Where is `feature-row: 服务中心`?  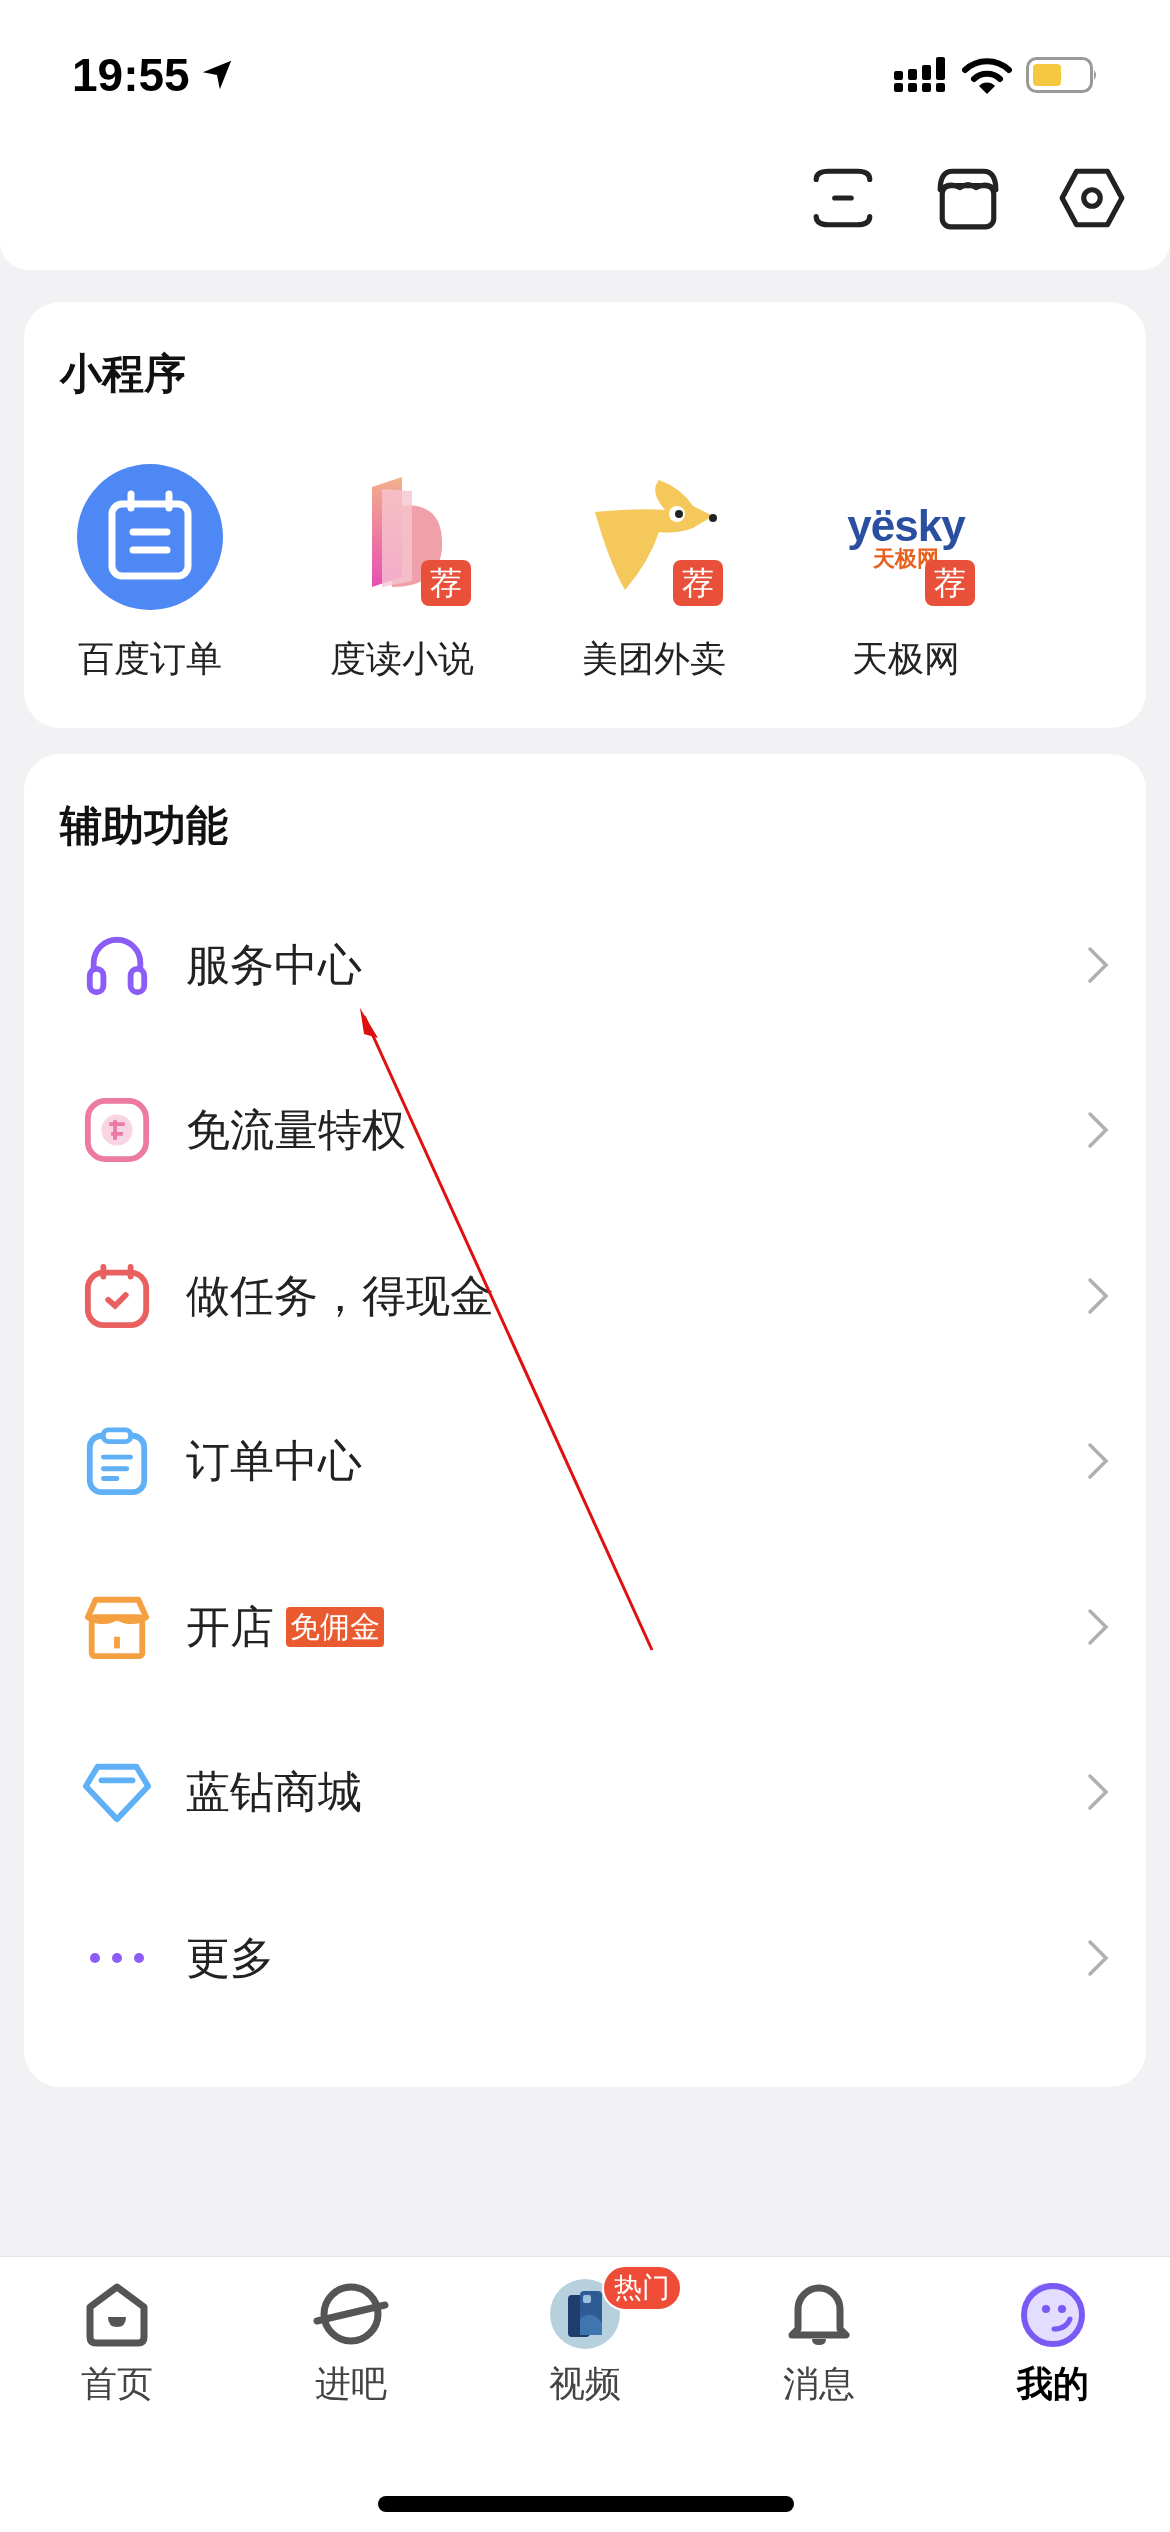
feature-row: 服务中心 is located at coordinates (585, 965).